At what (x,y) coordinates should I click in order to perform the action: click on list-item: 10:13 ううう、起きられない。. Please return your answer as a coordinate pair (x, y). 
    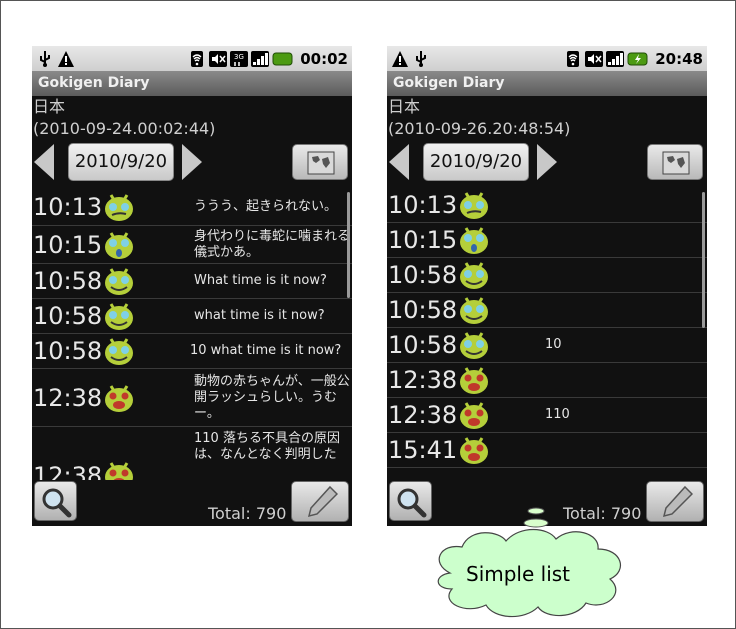
    Looking at the image, I should click on (192, 207).